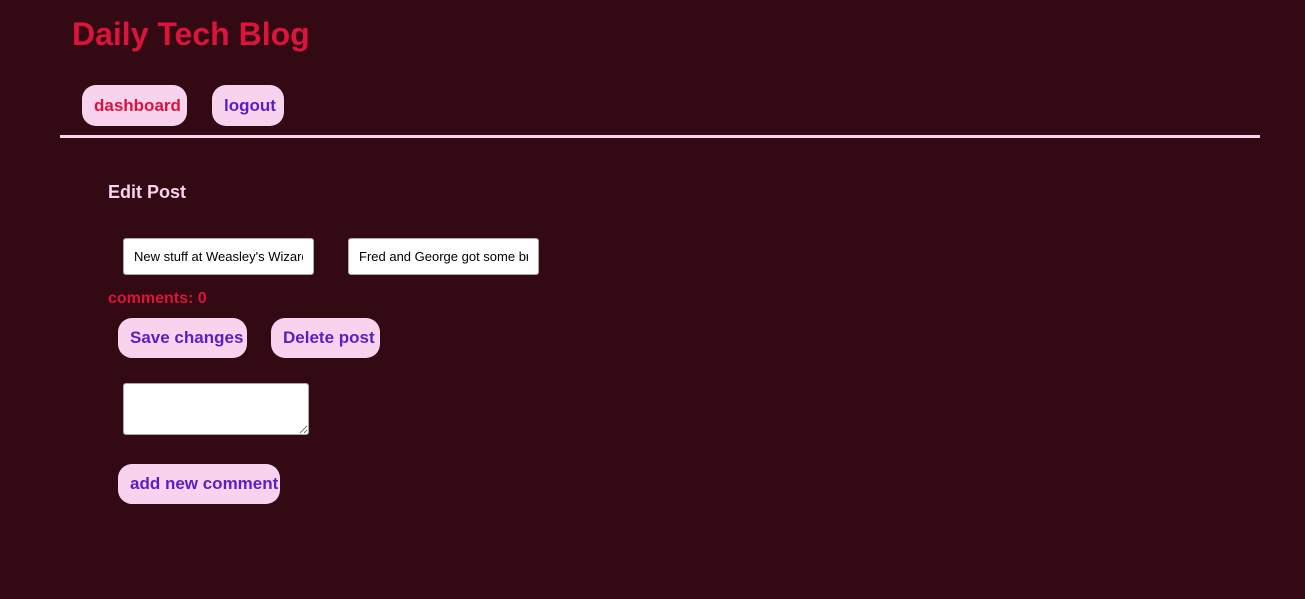  I want to click on new-comment-textarea, so click(216, 409).